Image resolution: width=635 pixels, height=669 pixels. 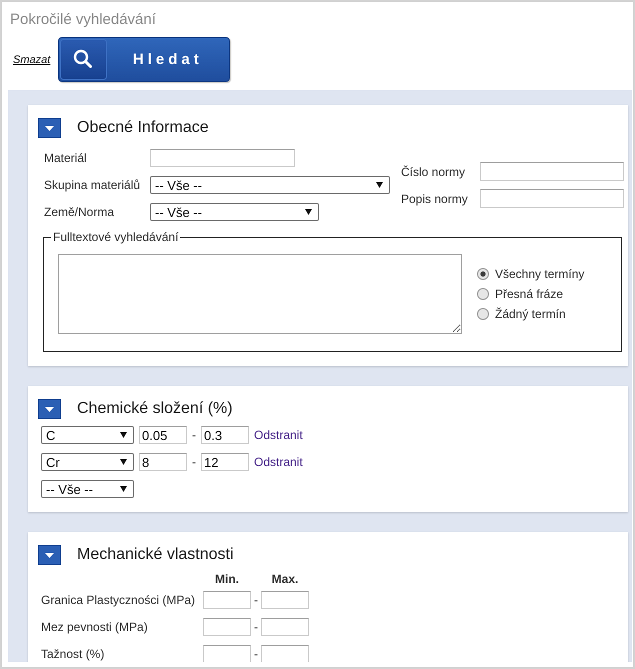 I want to click on section-title: Mechanické vlastnosti, so click(x=155, y=555).